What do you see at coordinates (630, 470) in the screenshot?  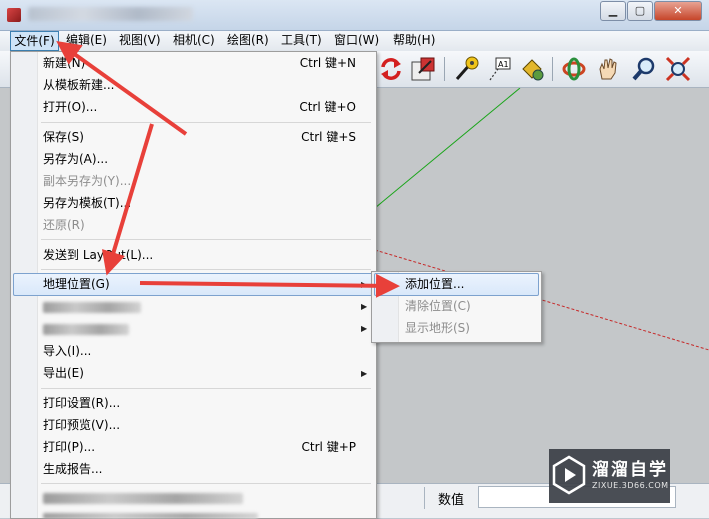 I see `watermark-title: 溜溜自学` at bounding box center [630, 470].